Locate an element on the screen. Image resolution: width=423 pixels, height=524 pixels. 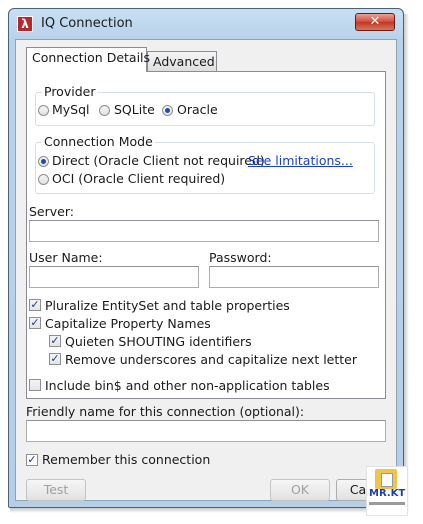
ok-button: OK is located at coordinates (300, 490).